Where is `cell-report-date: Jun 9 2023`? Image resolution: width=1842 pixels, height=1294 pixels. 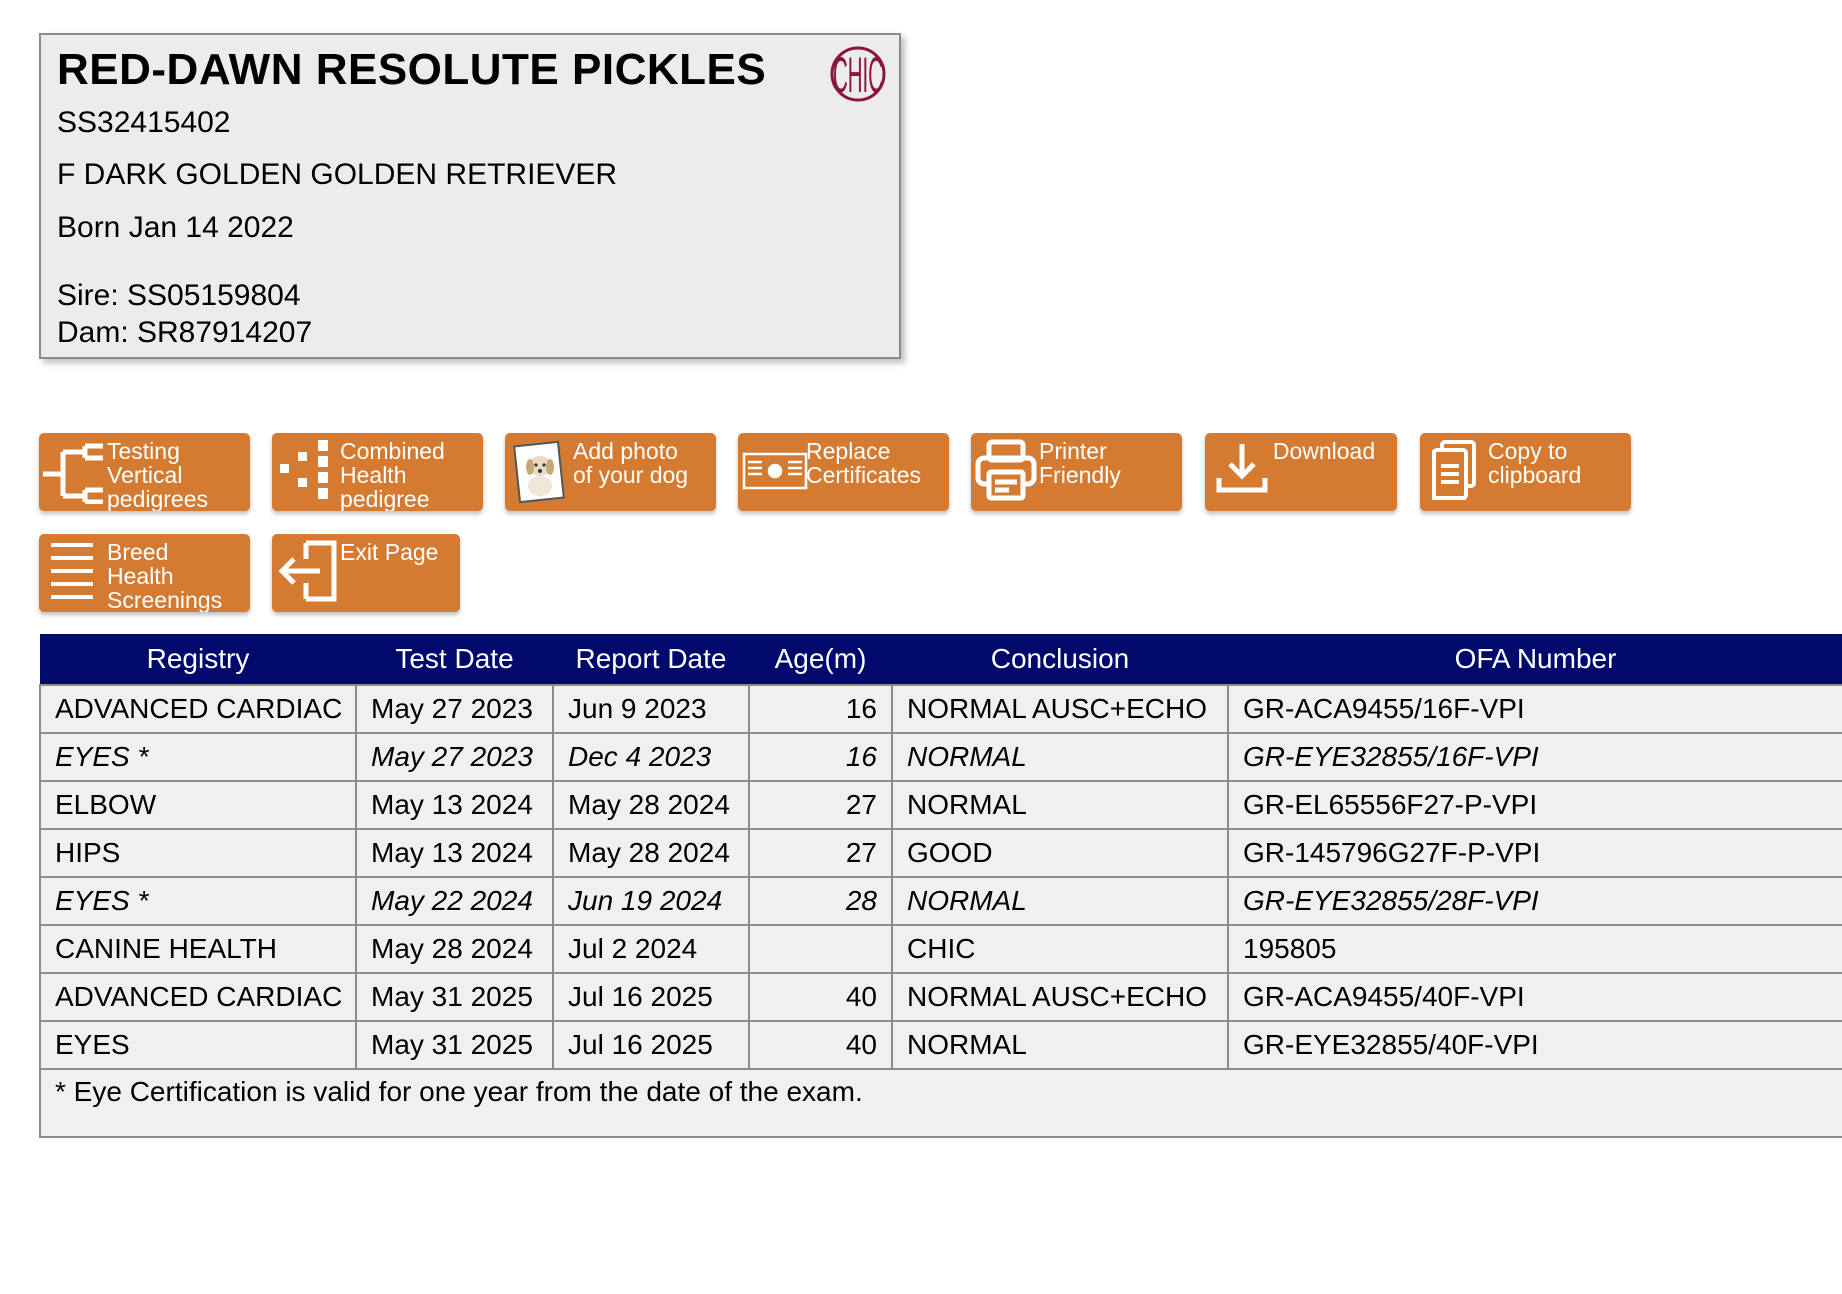
cell-report-date: Jun 9 2023 is located at coordinates (651, 709).